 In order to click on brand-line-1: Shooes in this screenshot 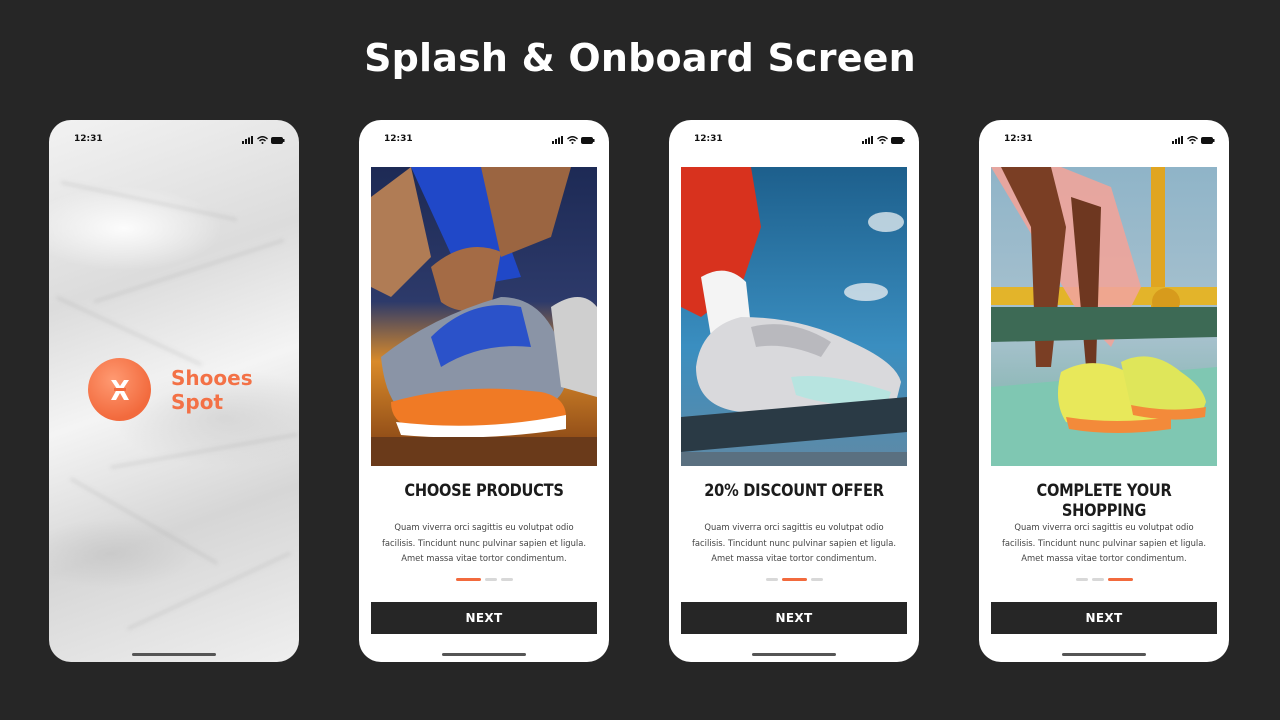, I will do `click(212, 377)`.